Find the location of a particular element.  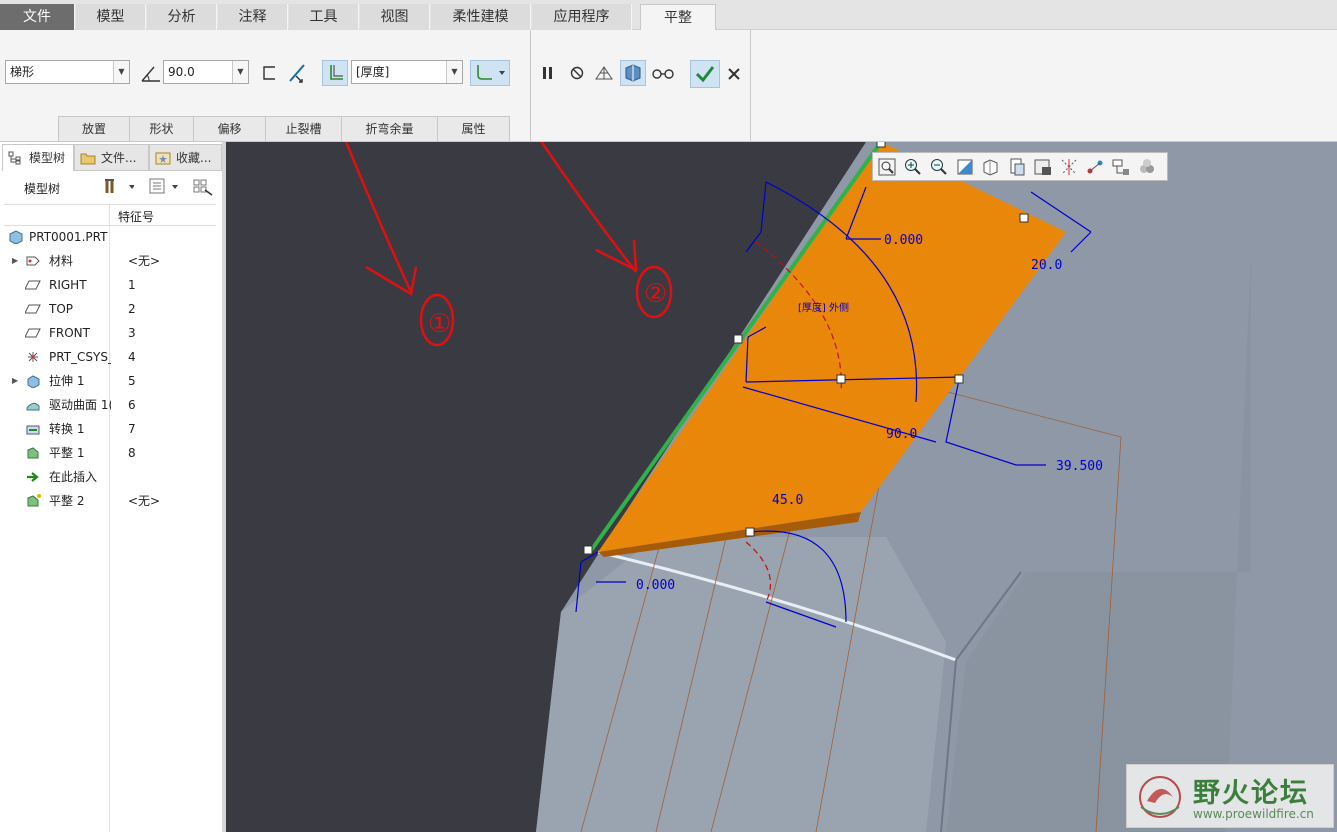

tree-item-name: 拉伸 1 is located at coordinates (67, 381).